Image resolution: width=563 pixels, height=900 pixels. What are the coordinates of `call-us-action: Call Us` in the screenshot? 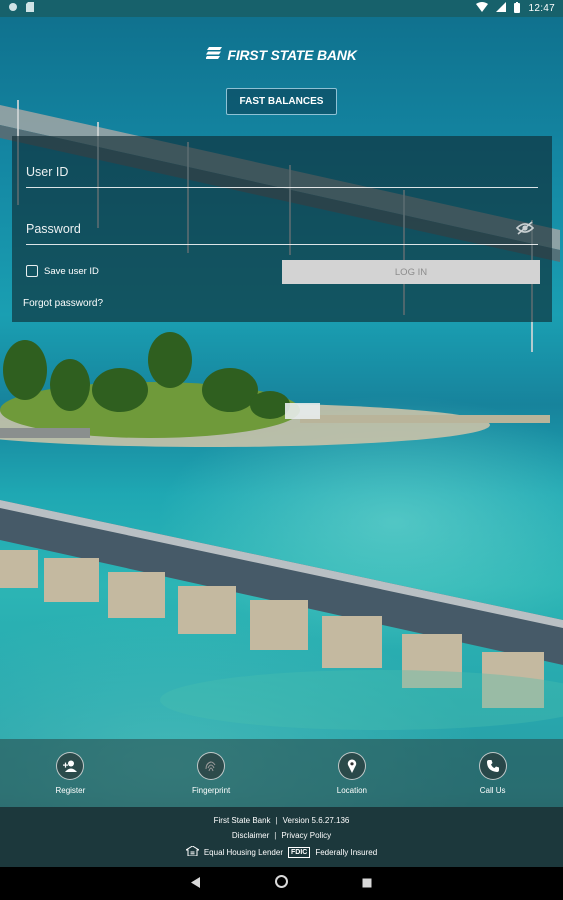 It's located at (493, 773).